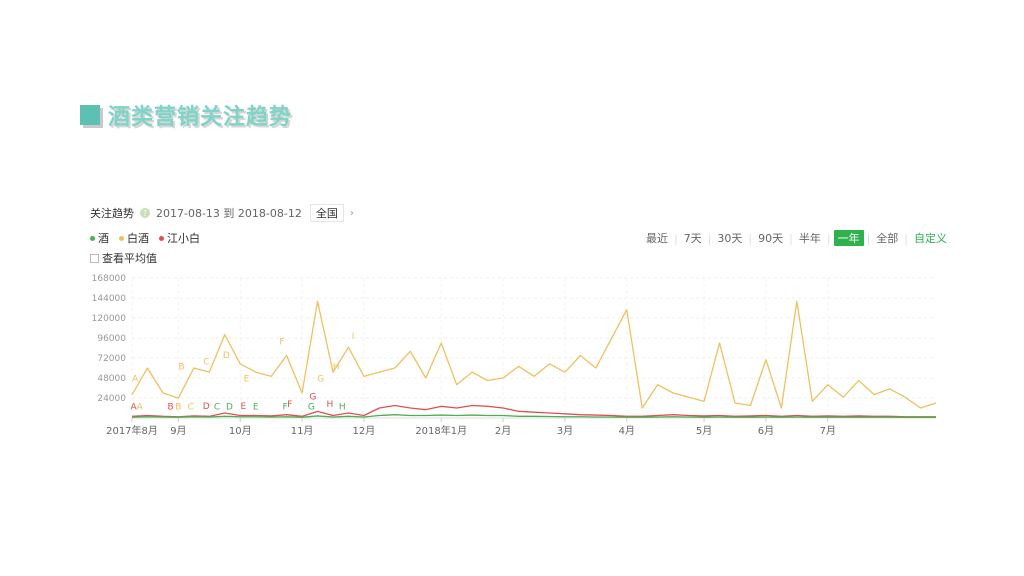  Describe the element at coordinates (240, 431) in the screenshot. I see `x-tick-label: 10月` at that location.